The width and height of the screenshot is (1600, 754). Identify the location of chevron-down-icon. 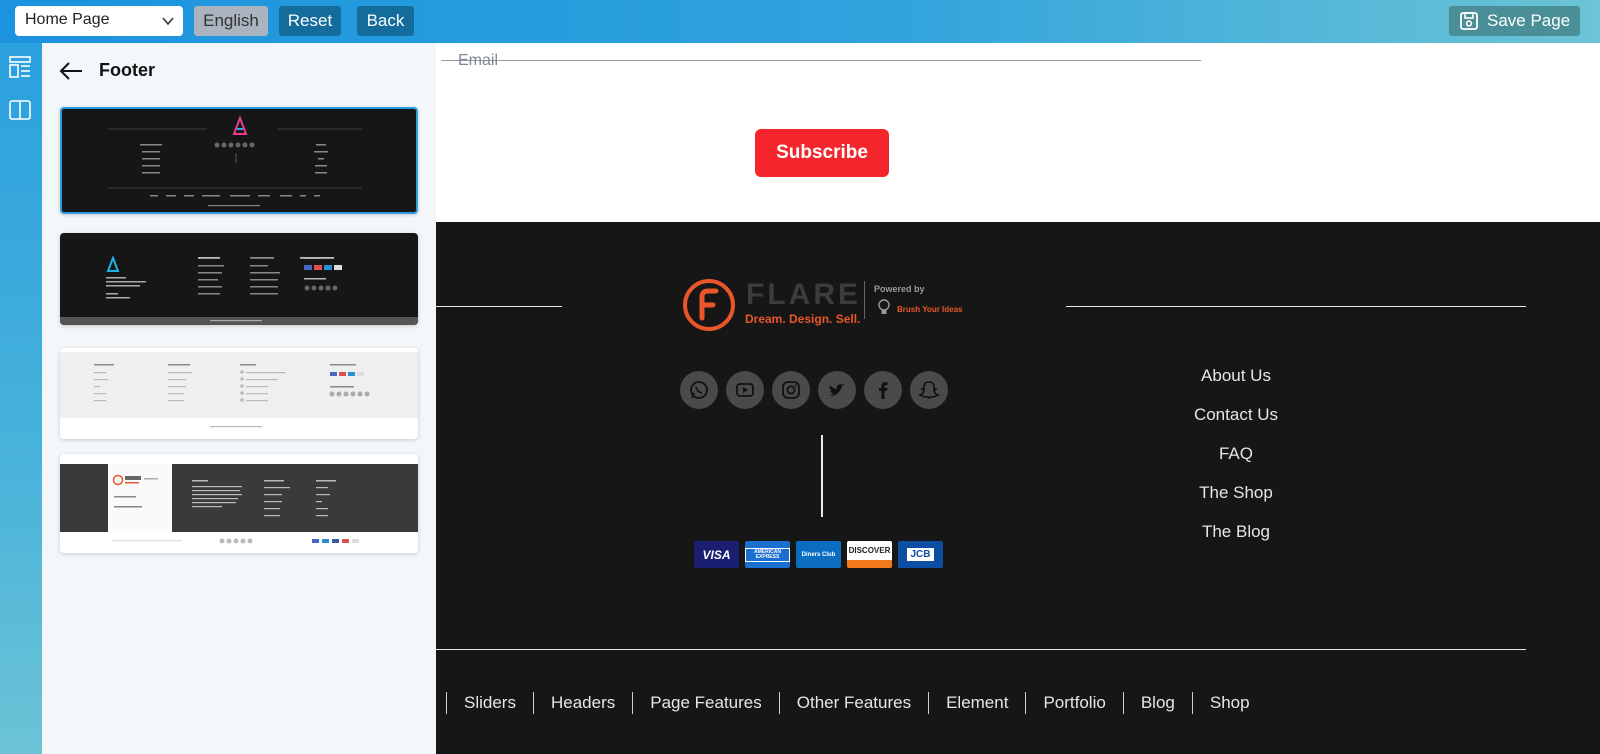
(168, 21).